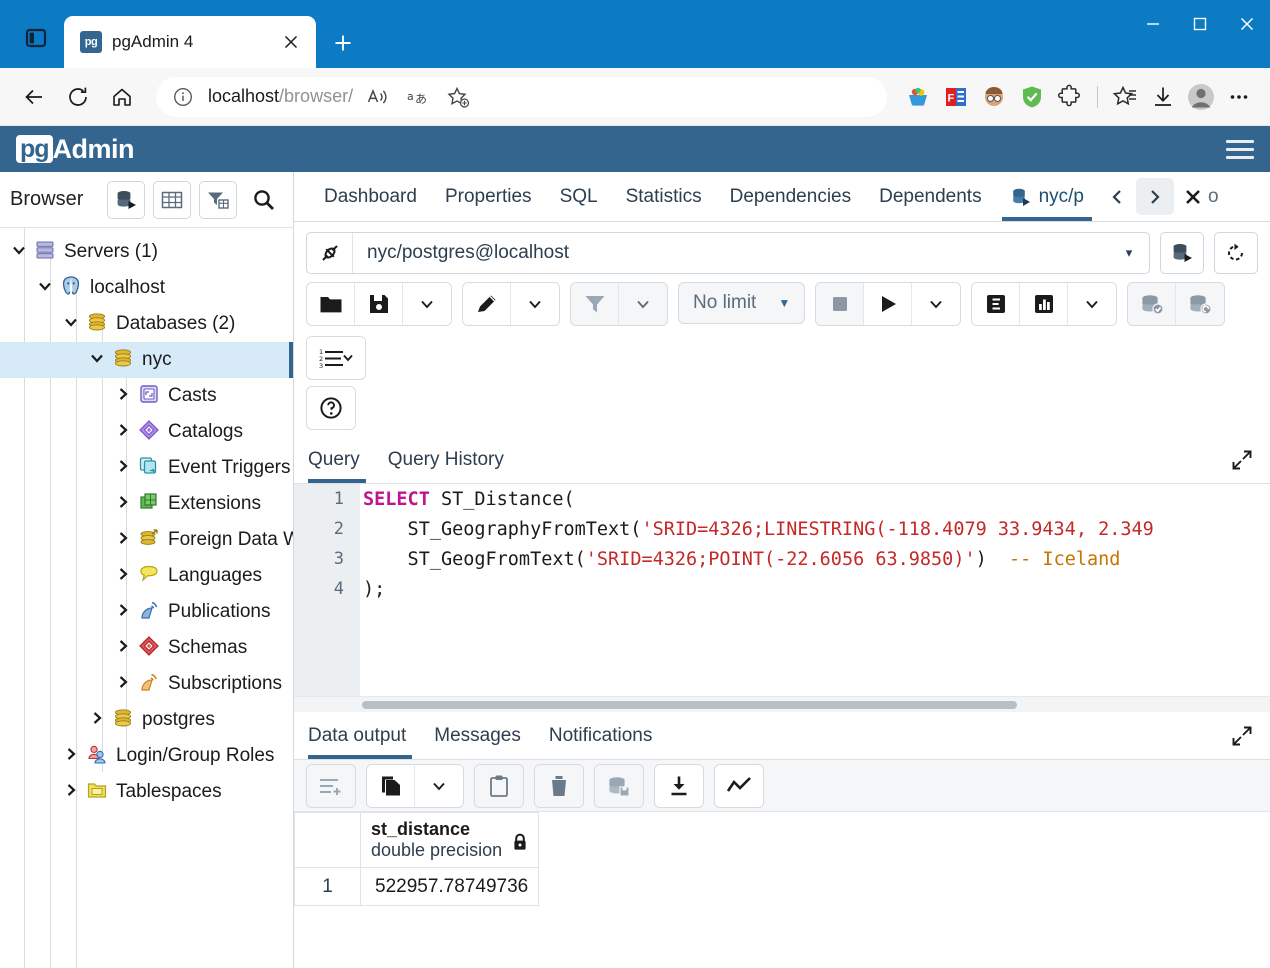 The width and height of the screenshot is (1270, 968). I want to click on output-tab-messages: Messages, so click(477, 735).